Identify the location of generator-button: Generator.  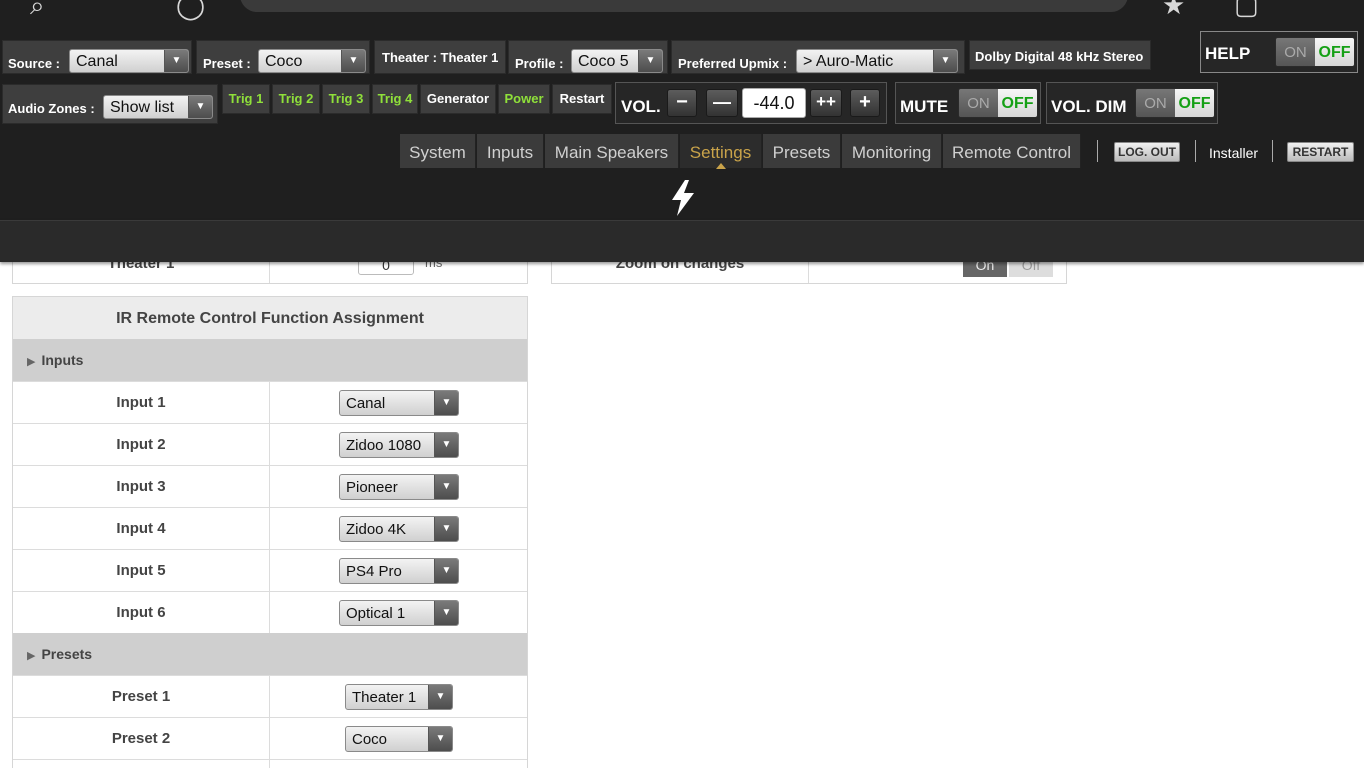
(458, 99).